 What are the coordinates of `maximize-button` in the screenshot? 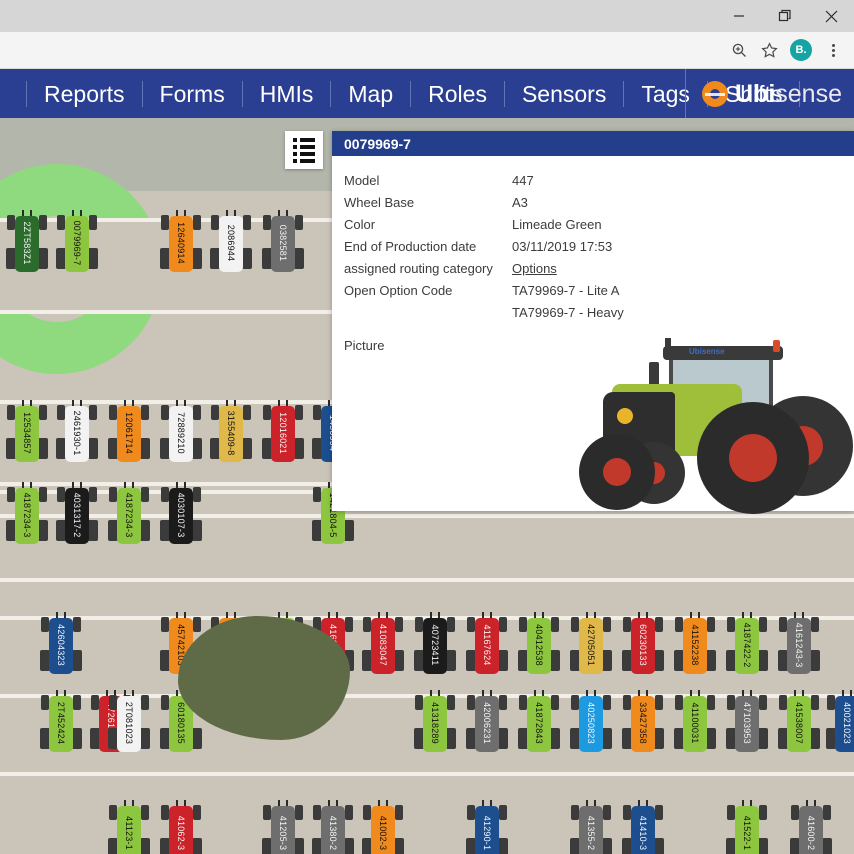 It's located at (785, 16).